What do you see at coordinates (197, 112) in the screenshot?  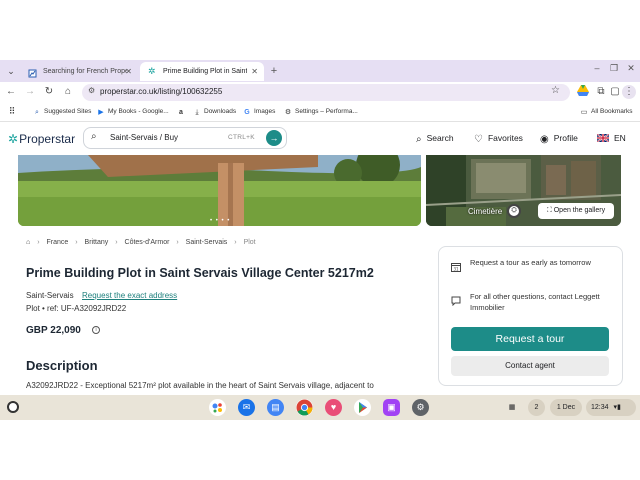 I see `download-icon: ⤓` at bounding box center [197, 112].